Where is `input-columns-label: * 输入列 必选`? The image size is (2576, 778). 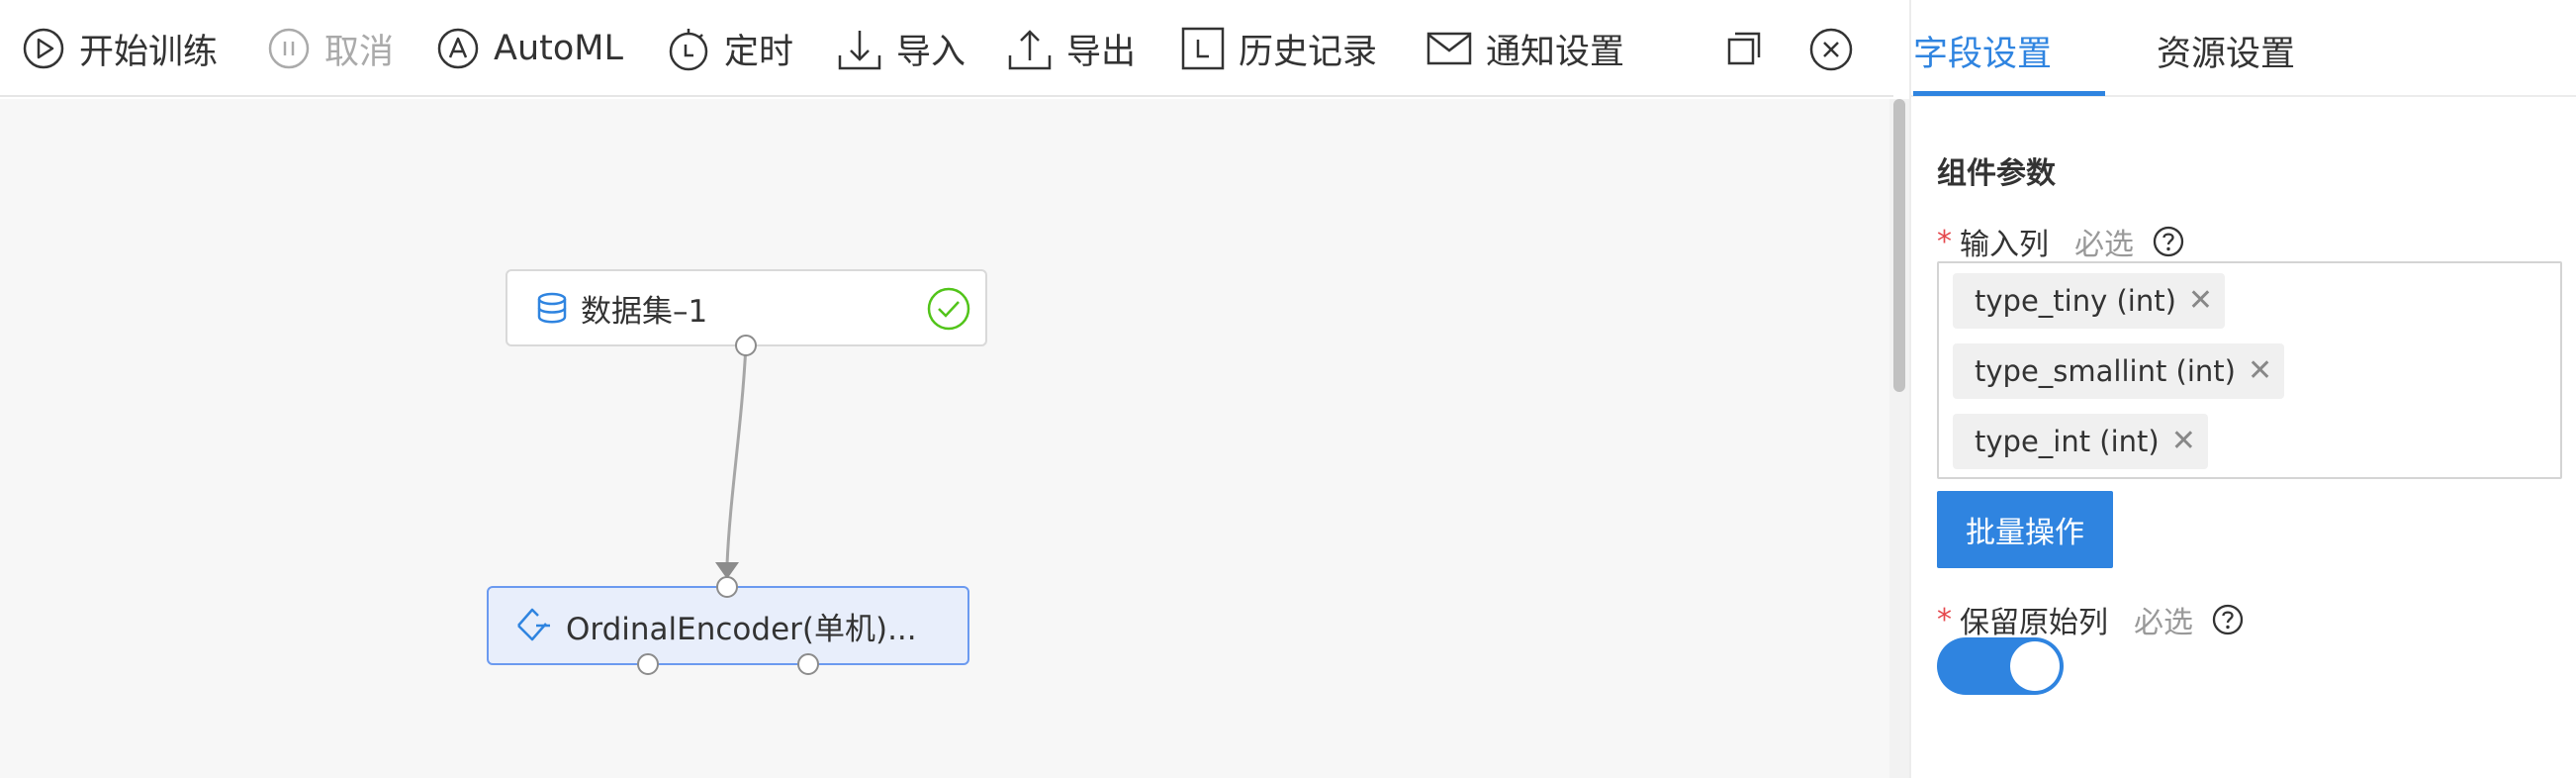 input-columns-label: * 输入列 必选 is located at coordinates (2061, 242).